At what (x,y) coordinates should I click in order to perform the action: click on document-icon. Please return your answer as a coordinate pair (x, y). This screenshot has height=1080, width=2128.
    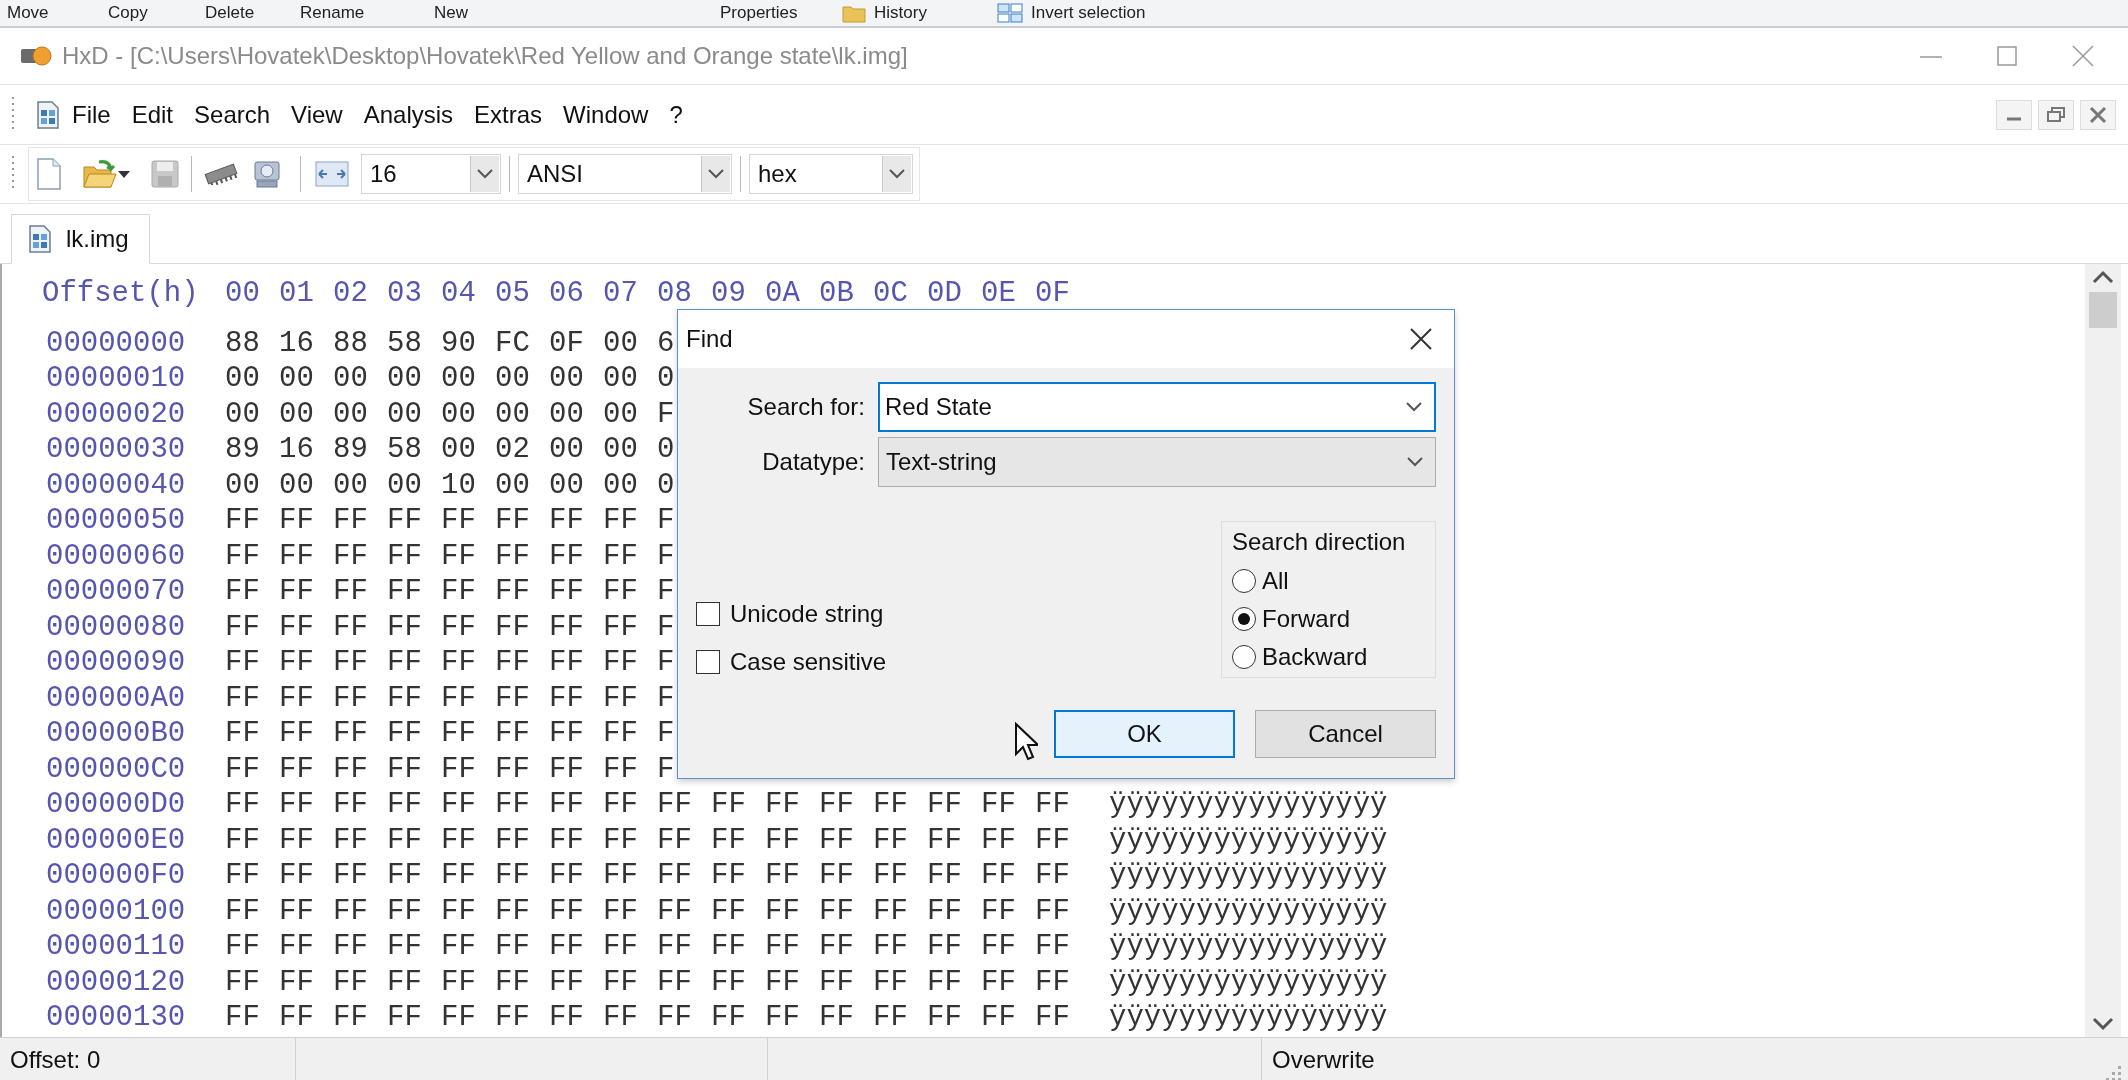
    Looking at the image, I should click on (40, 239).